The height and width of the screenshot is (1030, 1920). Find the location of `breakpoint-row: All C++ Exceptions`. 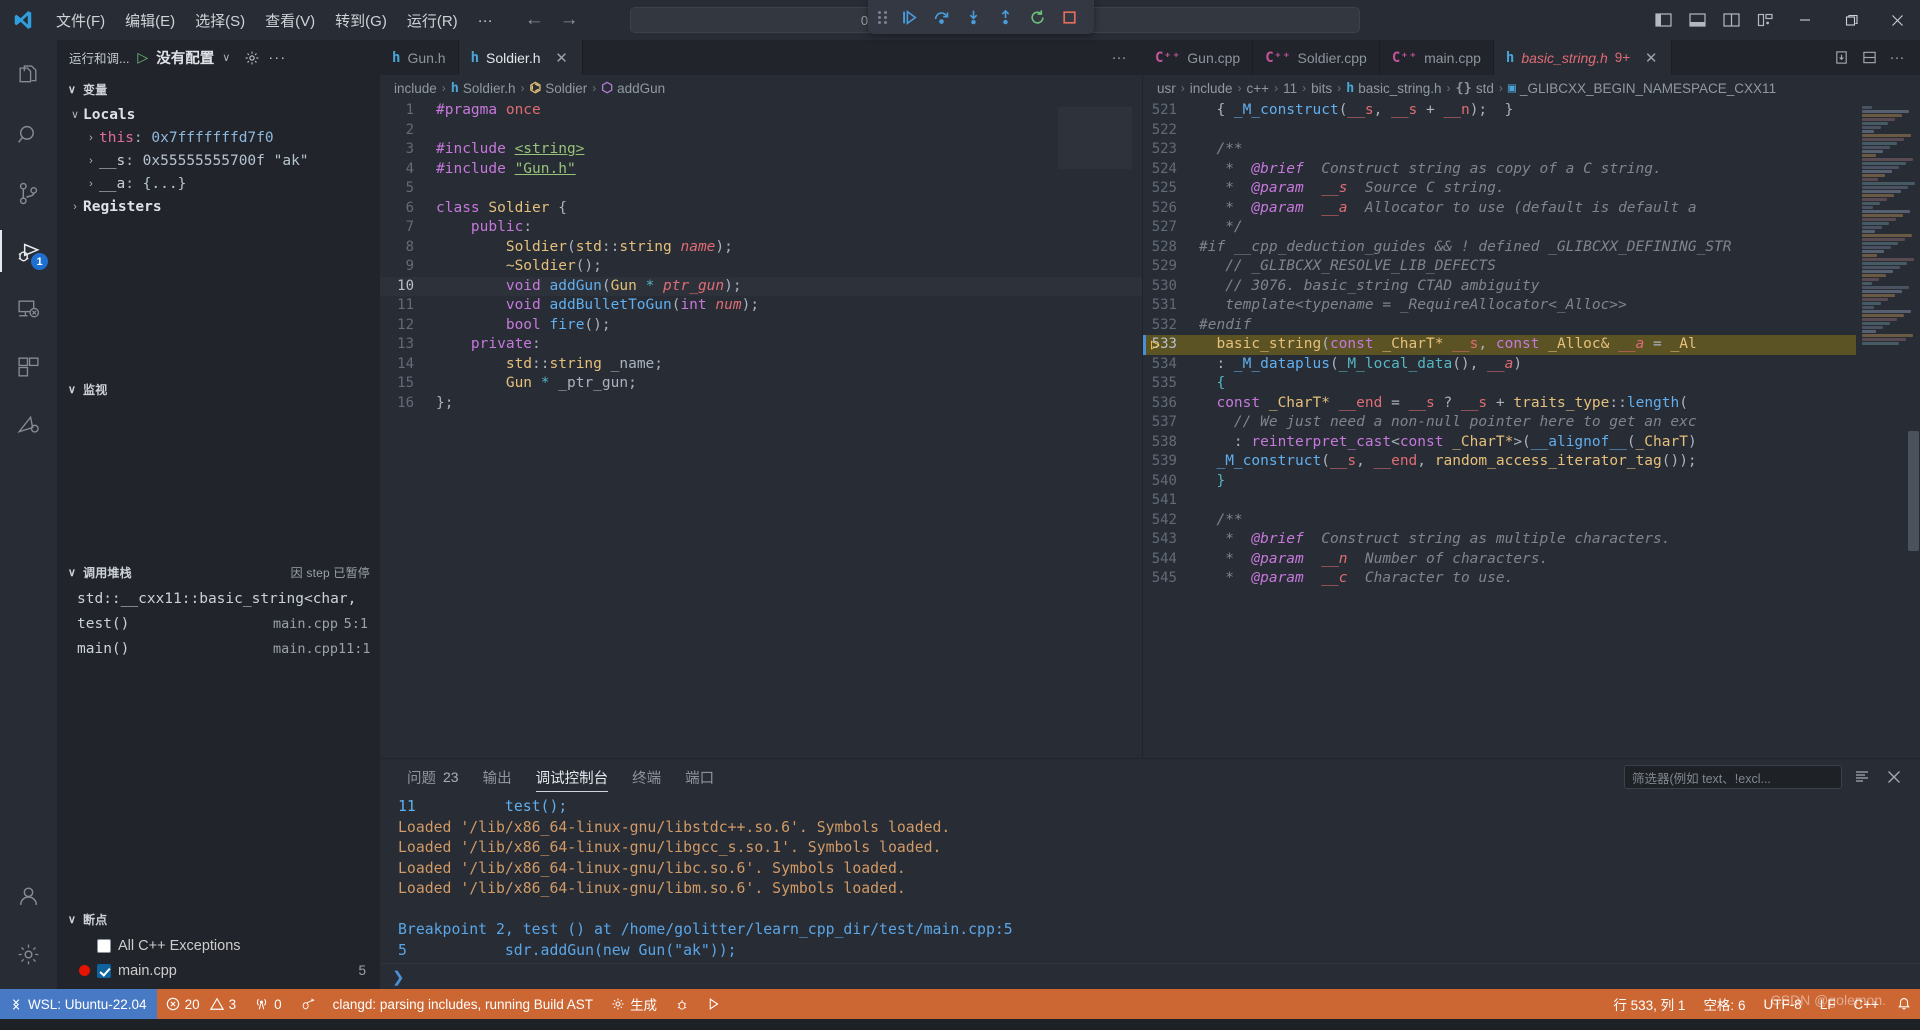

breakpoint-row: All C++ Exceptions is located at coordinates (218, 945).